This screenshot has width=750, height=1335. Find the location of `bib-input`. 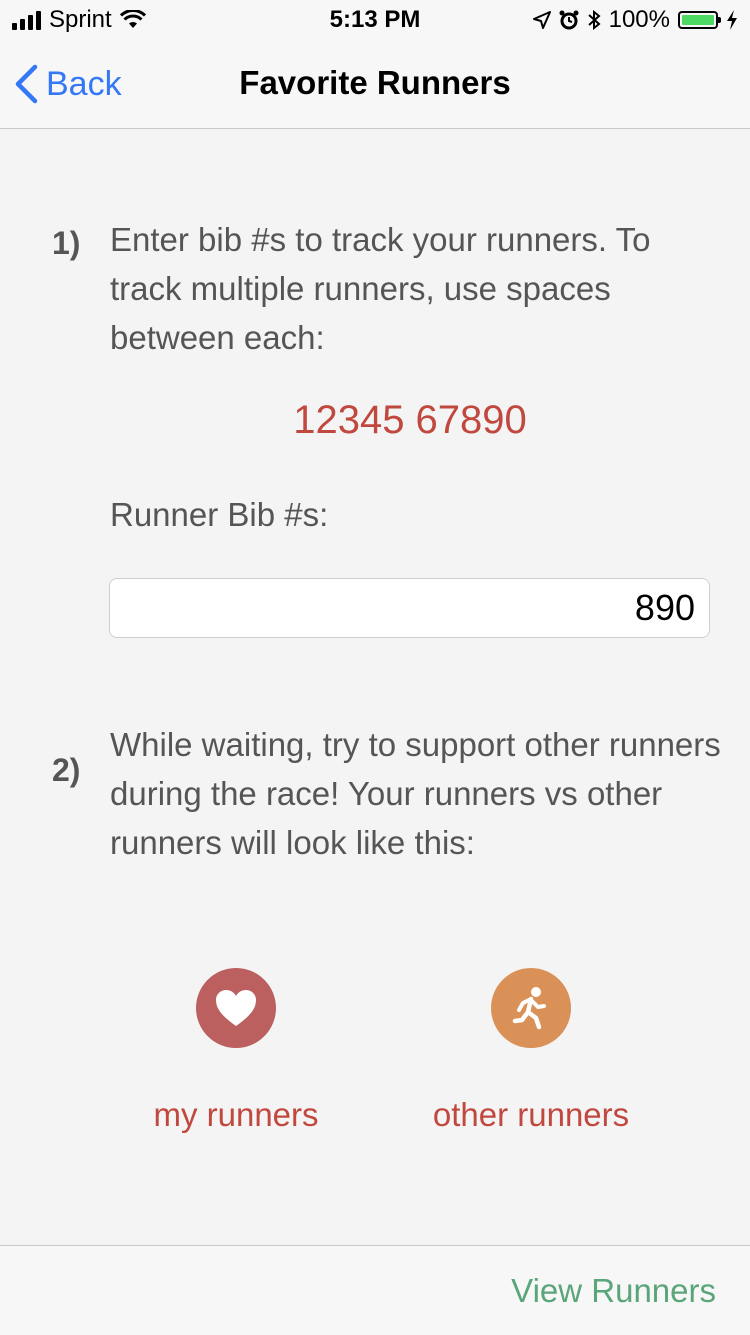

bib-input is located at coordinates (409, 608).